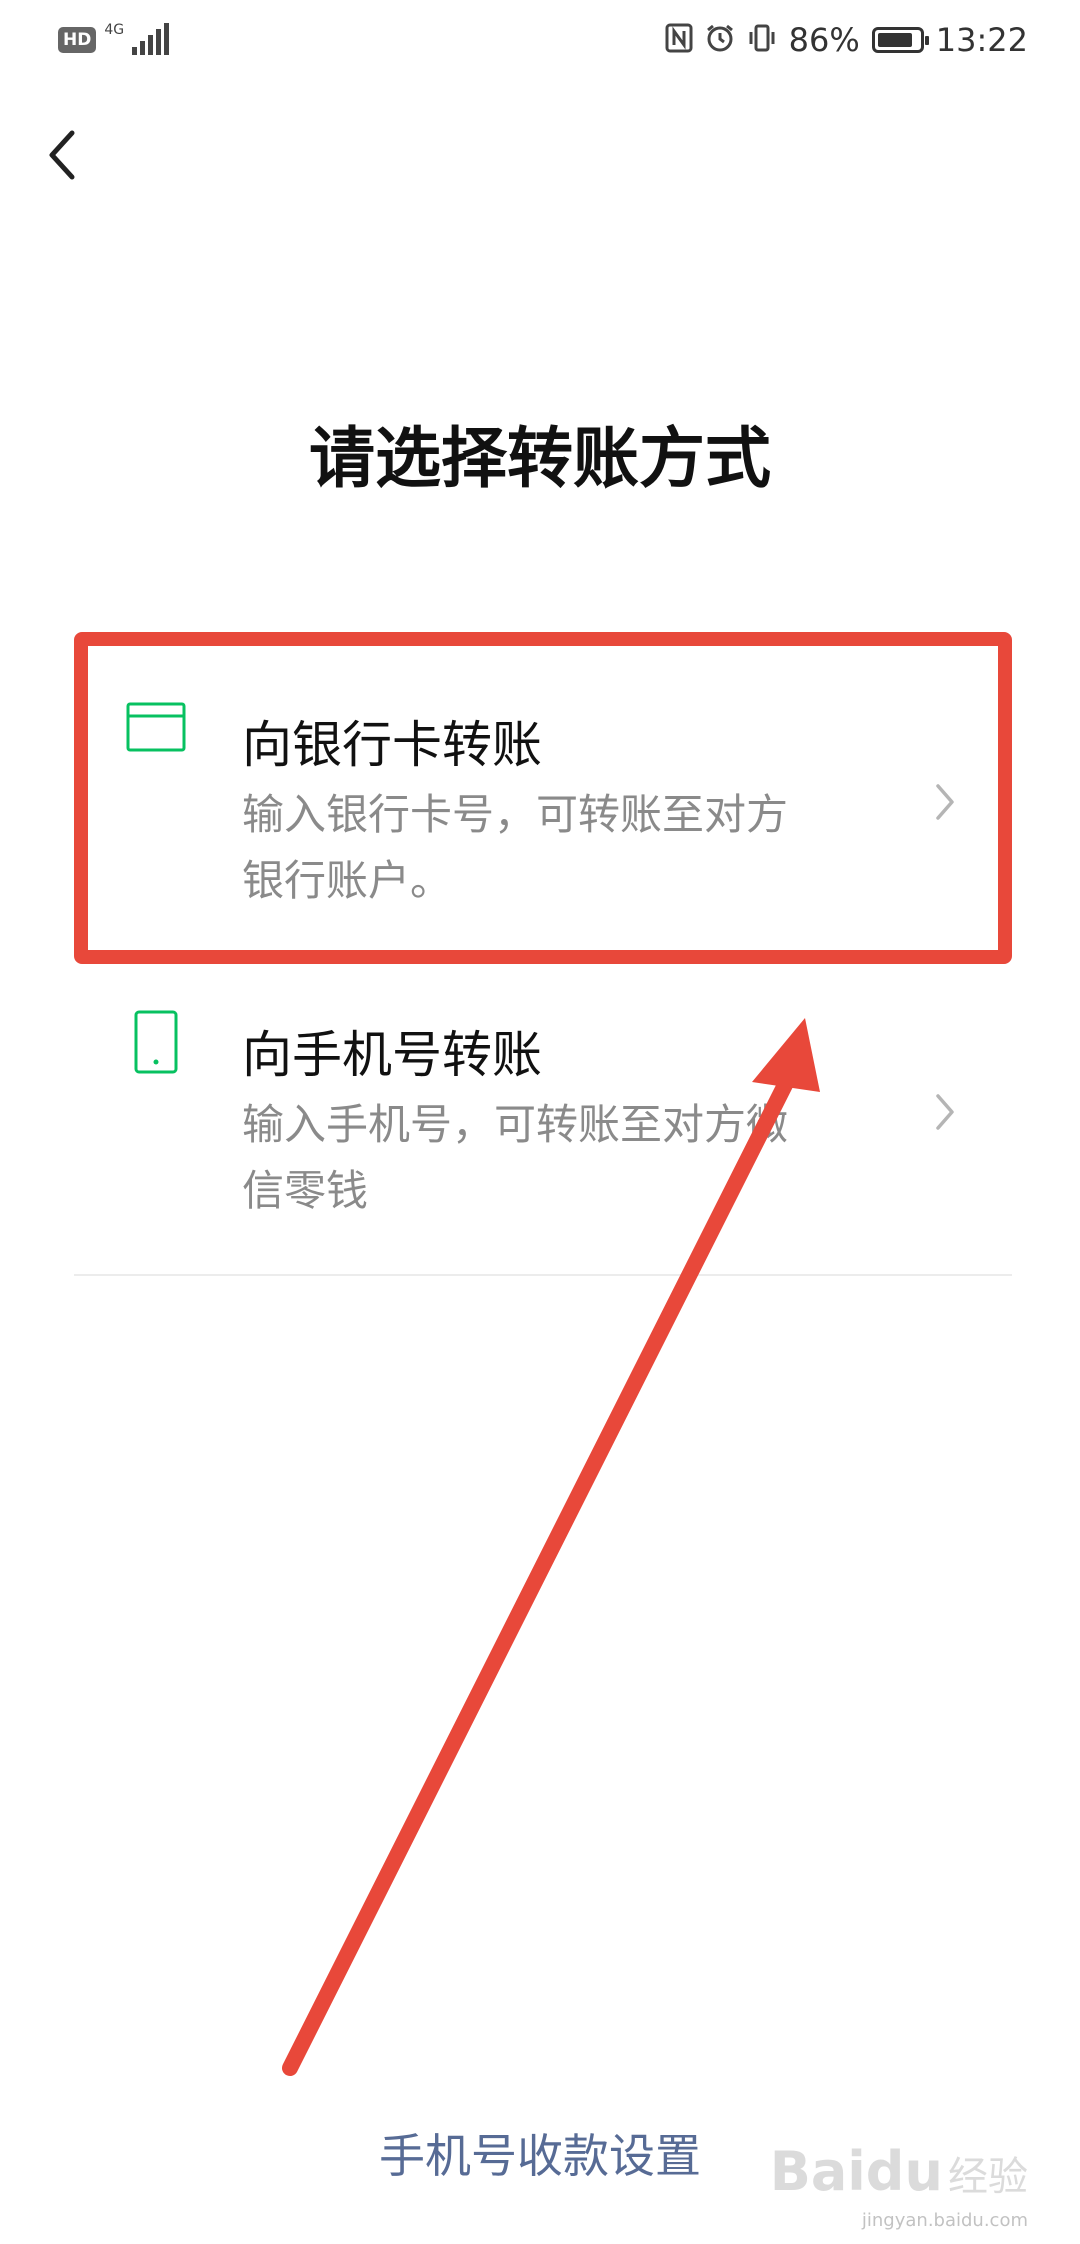  What do you see at coordinates (77, 40) in the screenshot?
I see `hd-badge: HD` at bounding box center [77, 40].